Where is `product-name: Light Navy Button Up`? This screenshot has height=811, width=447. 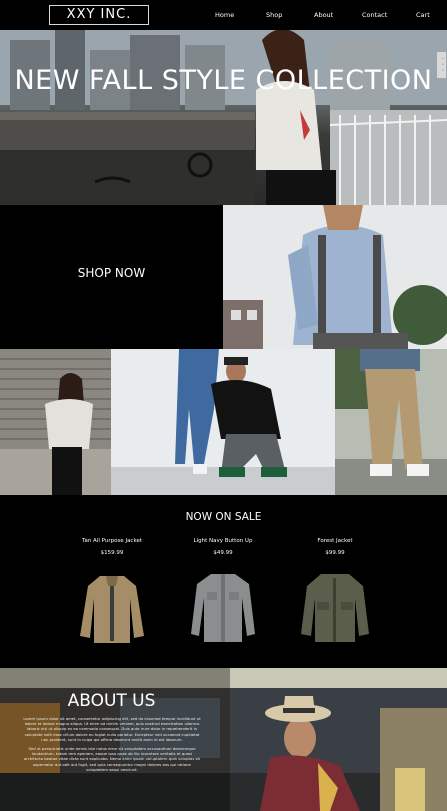
product-name: Light Navy Button Up is located at coordinates (223, 541).